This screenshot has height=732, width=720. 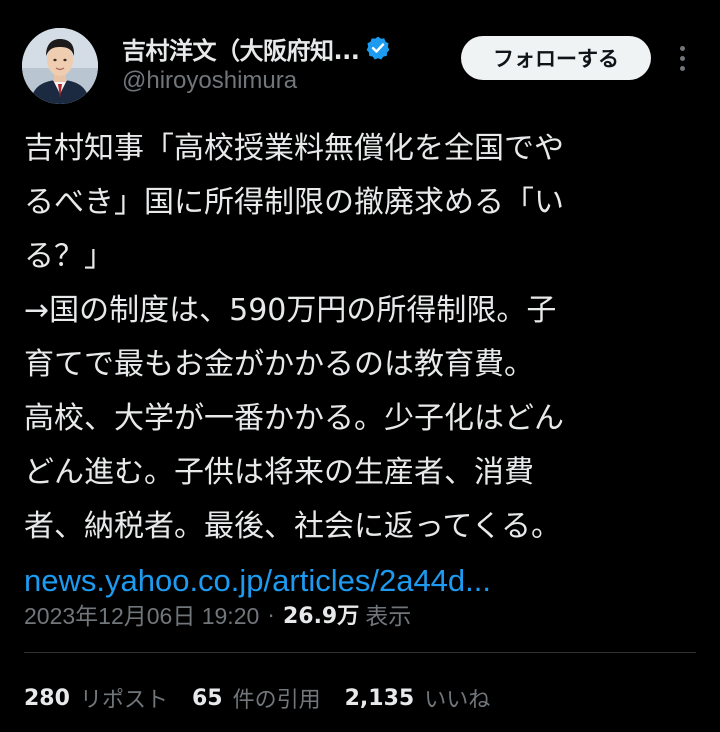 What do you see at coordinates (276, 700) in the screenshot?
I see `quotes-label: 件の引用` at bounding box center [276, 700].